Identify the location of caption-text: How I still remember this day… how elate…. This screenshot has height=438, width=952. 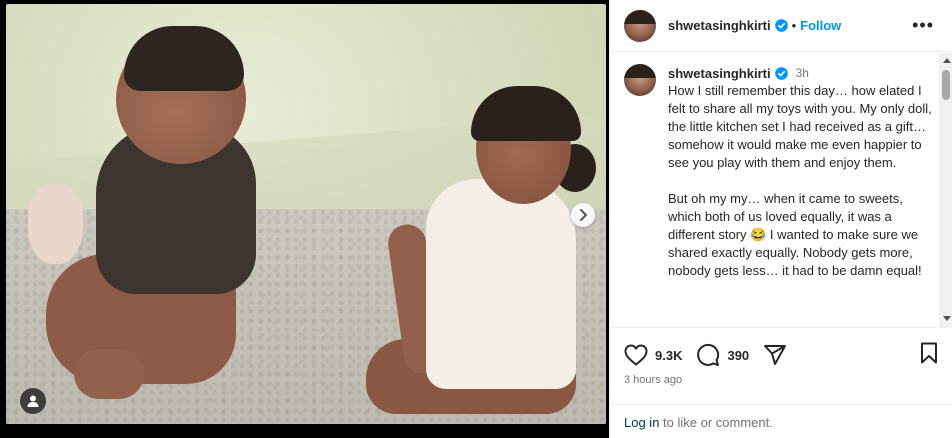
(800, 180).